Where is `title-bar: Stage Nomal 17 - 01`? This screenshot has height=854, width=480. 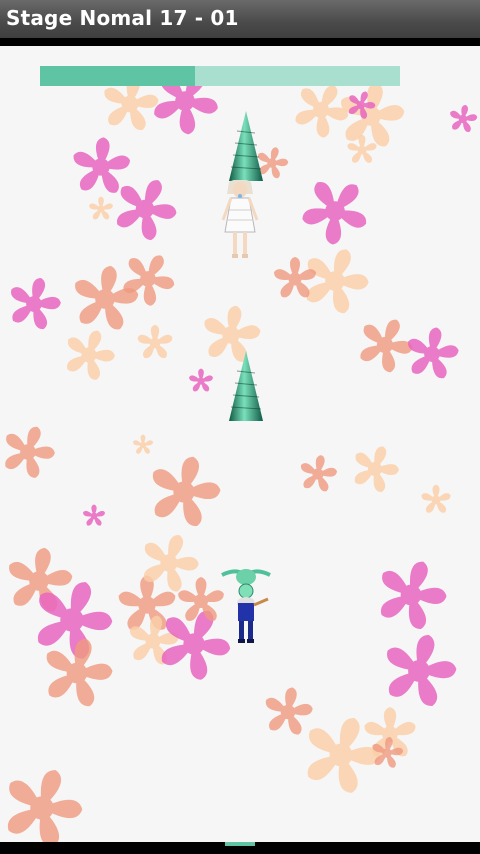 title-bar: Stage Nomal 17 - 01 is located at coordinates (240, 19).